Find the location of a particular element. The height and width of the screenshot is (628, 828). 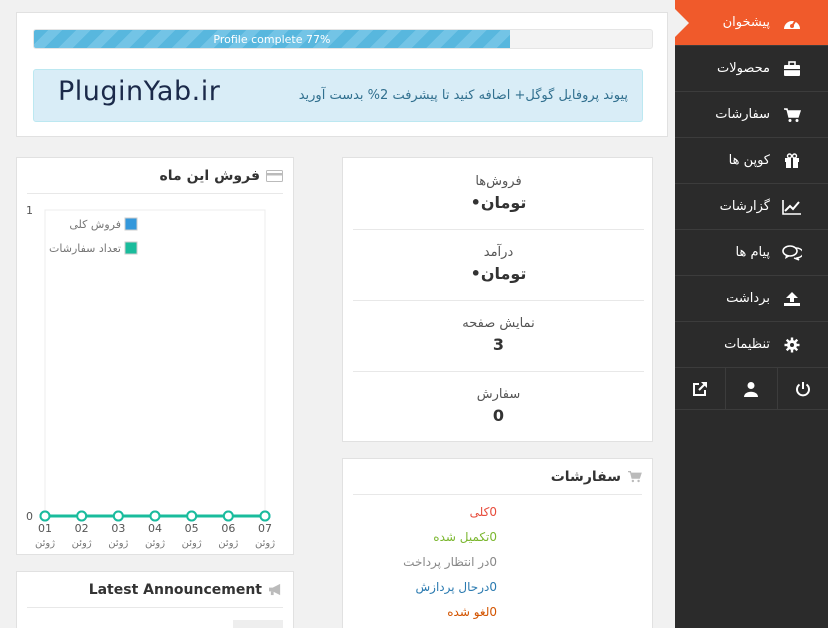

sidebar-item-orders: سفارشات is located at coordinates (751, 115).